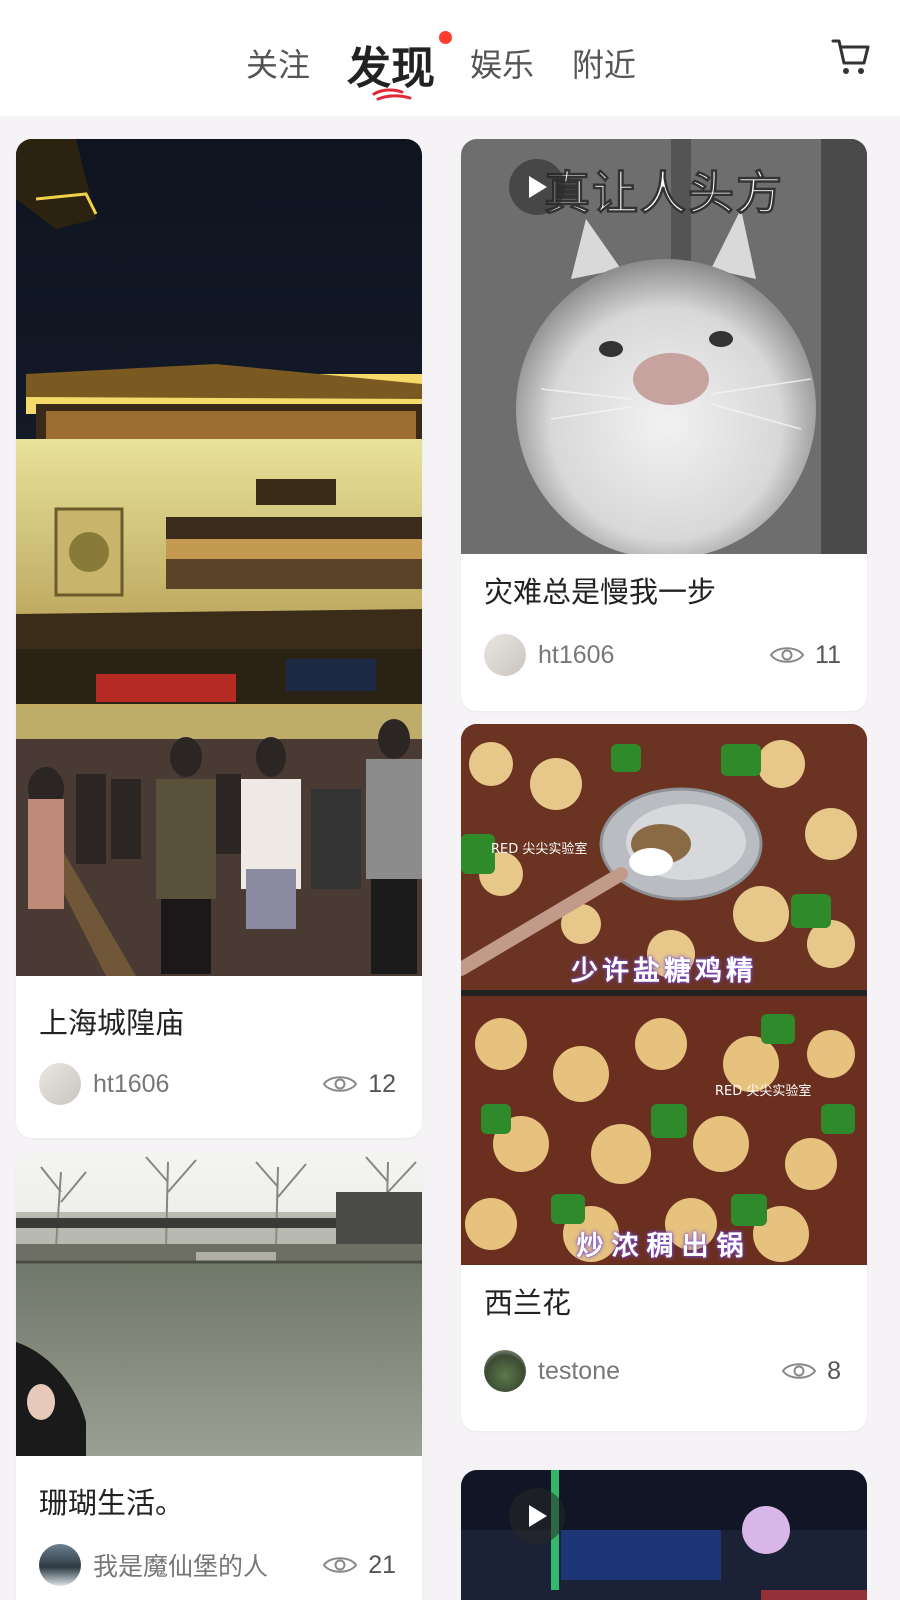  Describe the element at coordinates (664, 1246) in the screenshot. I see `video-caption: 炒浓稠出锅` at that location.